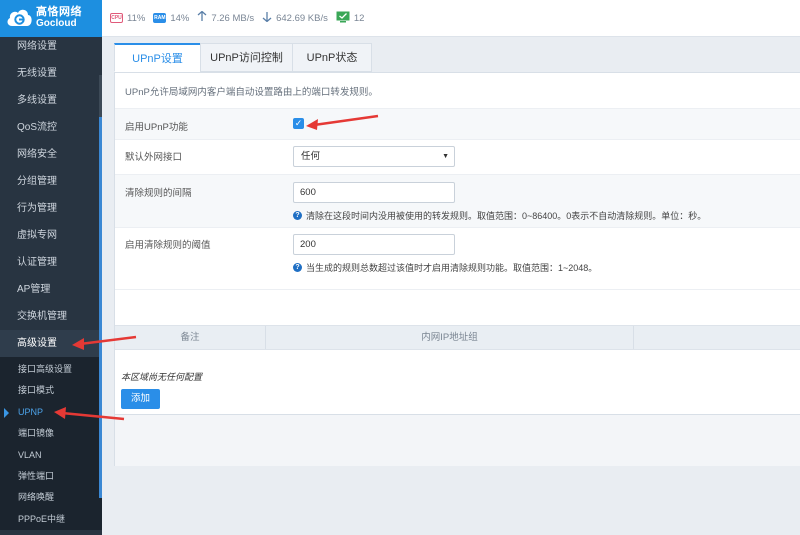  Describe the element at coordinates (160, 18) in the screenshot. I see `ram-icon: RAM` at that location.